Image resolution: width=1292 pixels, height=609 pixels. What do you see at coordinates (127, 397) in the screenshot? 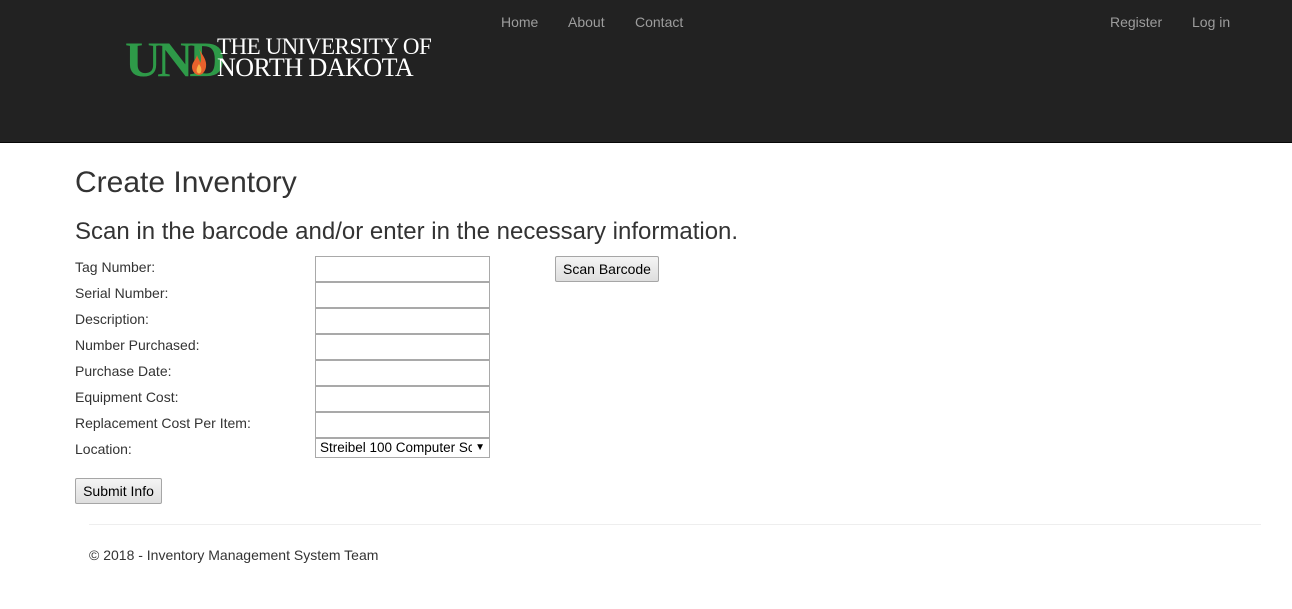
I see `equipment-cost-label: Equipment Cost:` at bounding box center [127, 397].